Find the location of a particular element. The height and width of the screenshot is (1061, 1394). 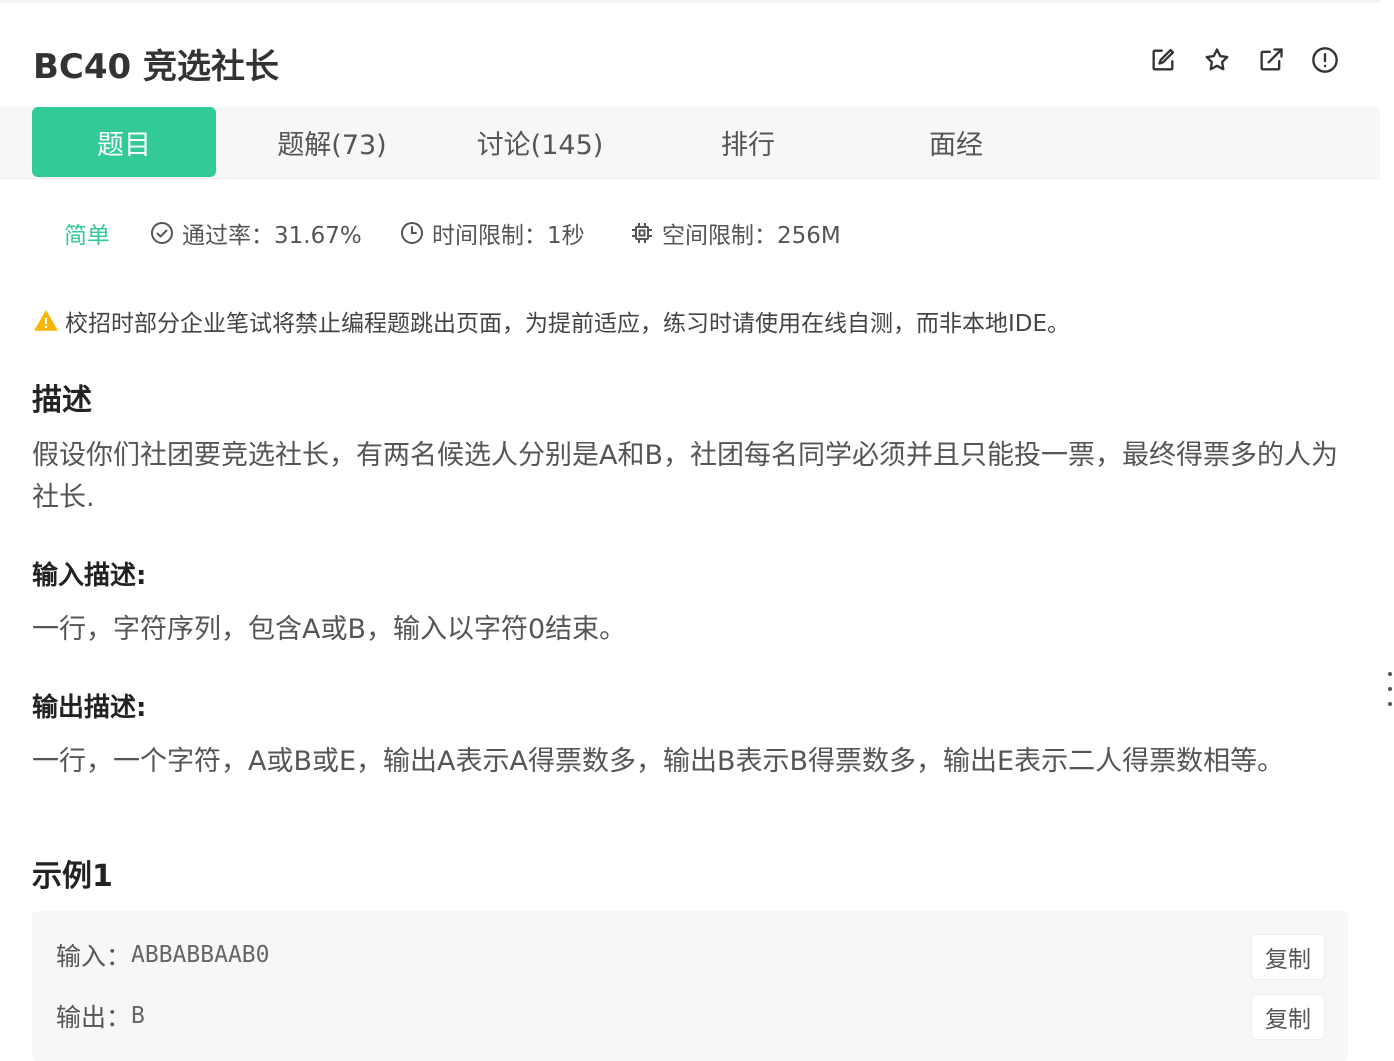

input-desc-heading: 输入描述: is located at coordinates (89, 576).